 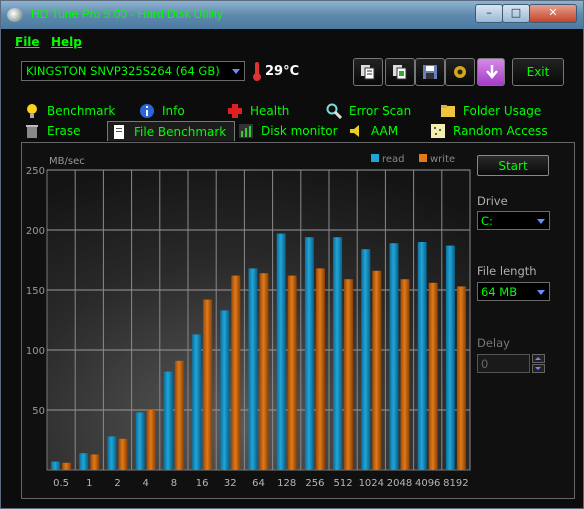 What do you see at coordinates (371, 483) in the screenshot?
I see `x-tick-label: 1024` at bounding box center [371, 483].